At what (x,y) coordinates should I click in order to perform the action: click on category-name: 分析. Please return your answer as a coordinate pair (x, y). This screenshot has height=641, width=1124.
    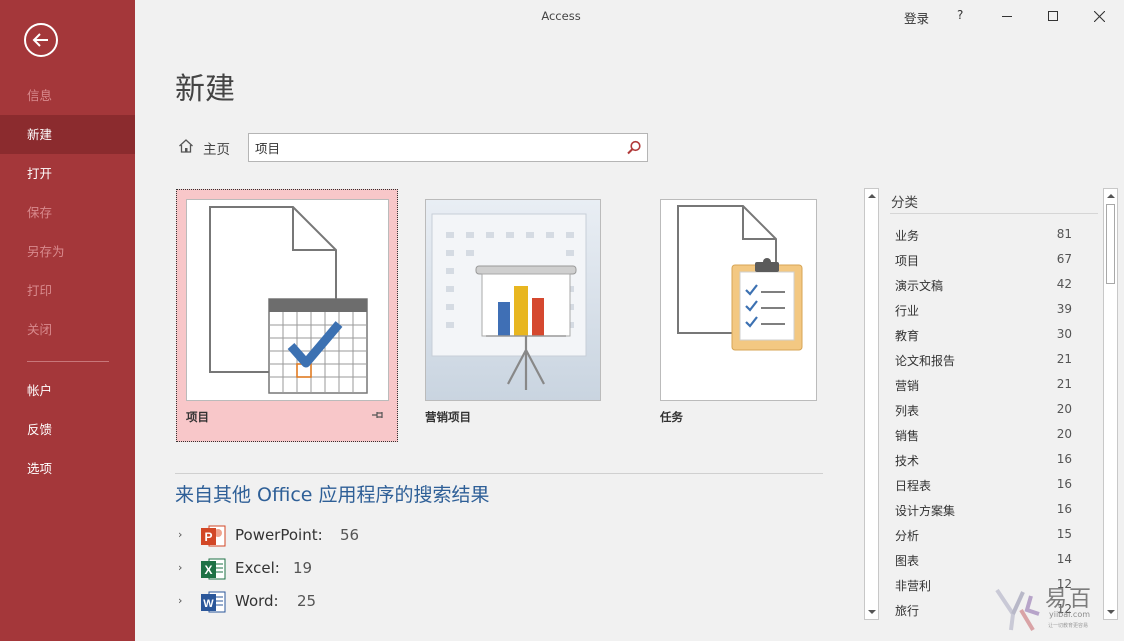
    Looking at the image, I should click on (907, 536).